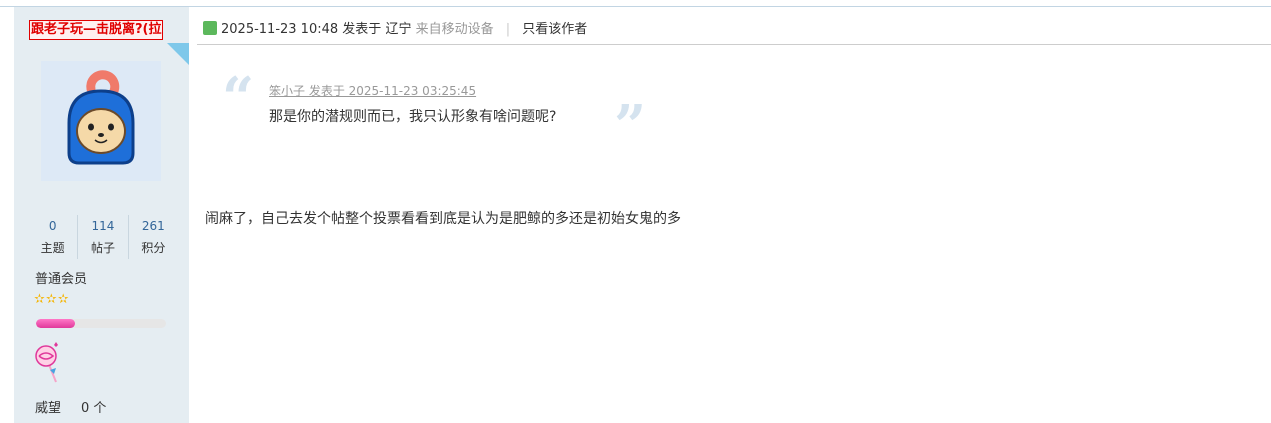 Image resolution: width=1271 pixels, height=423 pixels. Describe the element at coordinates (103, 226) in the screenshot. I see `stat-posts-value: 114` at that location.